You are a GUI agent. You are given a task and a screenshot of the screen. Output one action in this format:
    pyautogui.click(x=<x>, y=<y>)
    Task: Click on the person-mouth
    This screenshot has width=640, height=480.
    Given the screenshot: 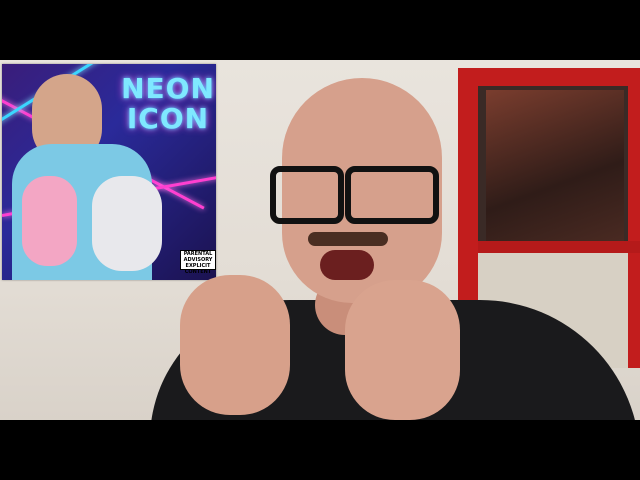 What is the action you would take?
    pyautogui.click(x=347, y=265)
    